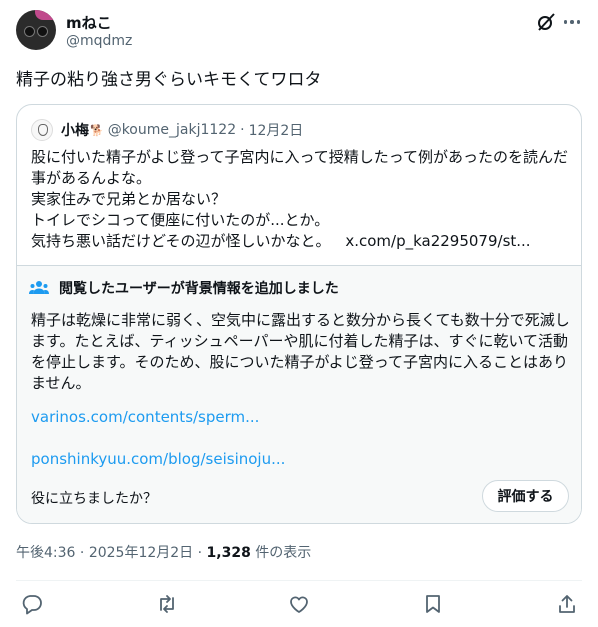  I want to click on reply-icon, so click(32, 604).